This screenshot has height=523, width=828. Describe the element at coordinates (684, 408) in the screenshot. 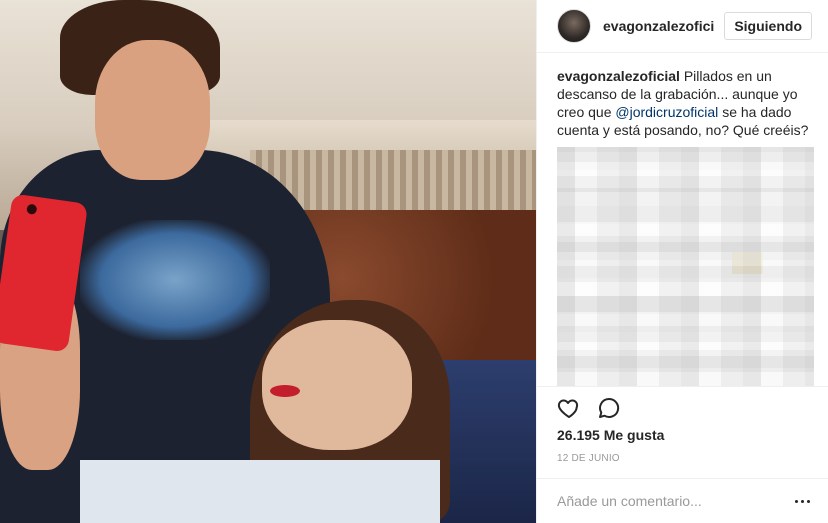

I see `action-icons` at that location.